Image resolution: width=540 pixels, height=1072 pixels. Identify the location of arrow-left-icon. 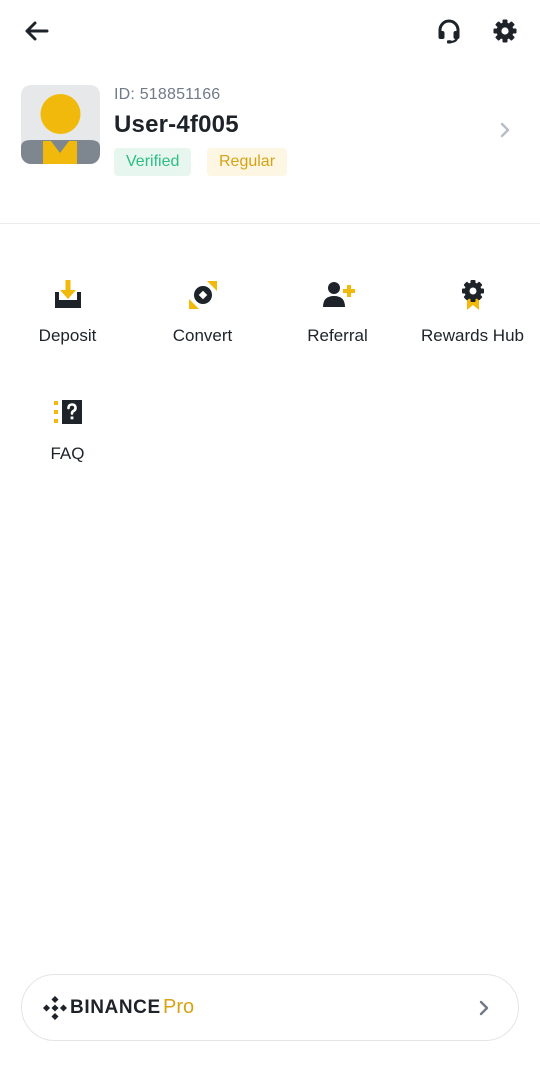
(37, 31).